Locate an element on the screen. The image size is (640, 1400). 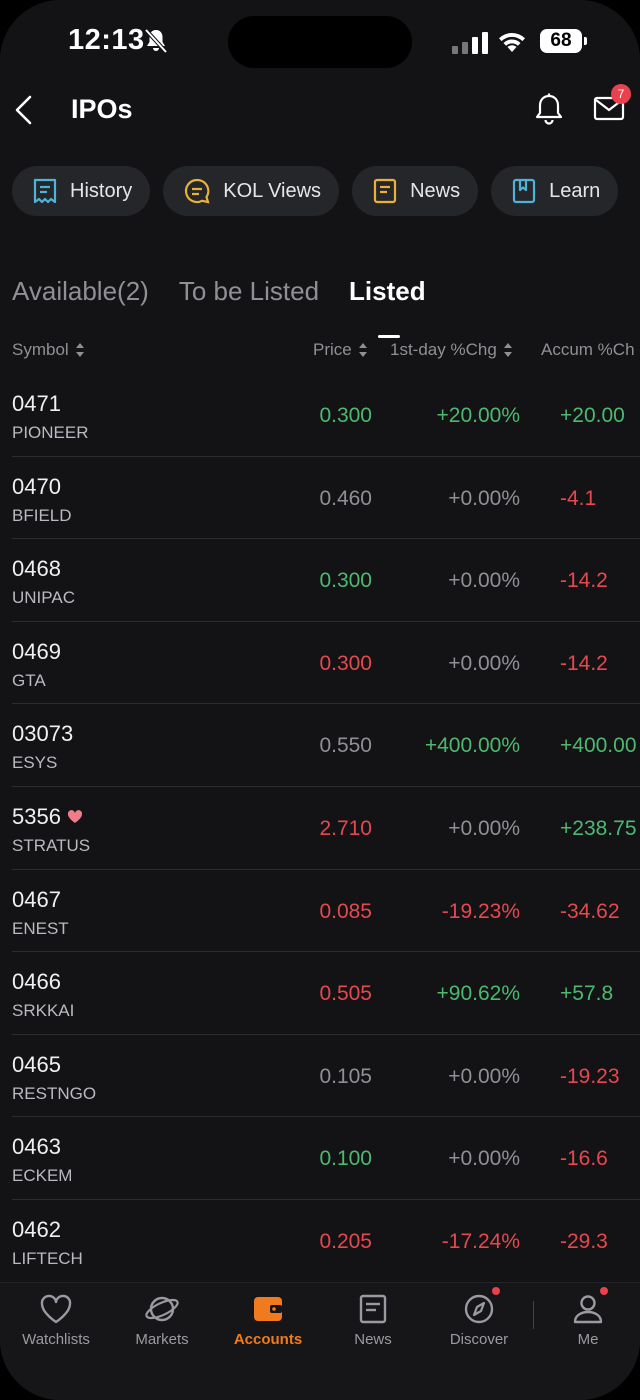
stock-code-text: 03073 is located at coordinates (43, 734).